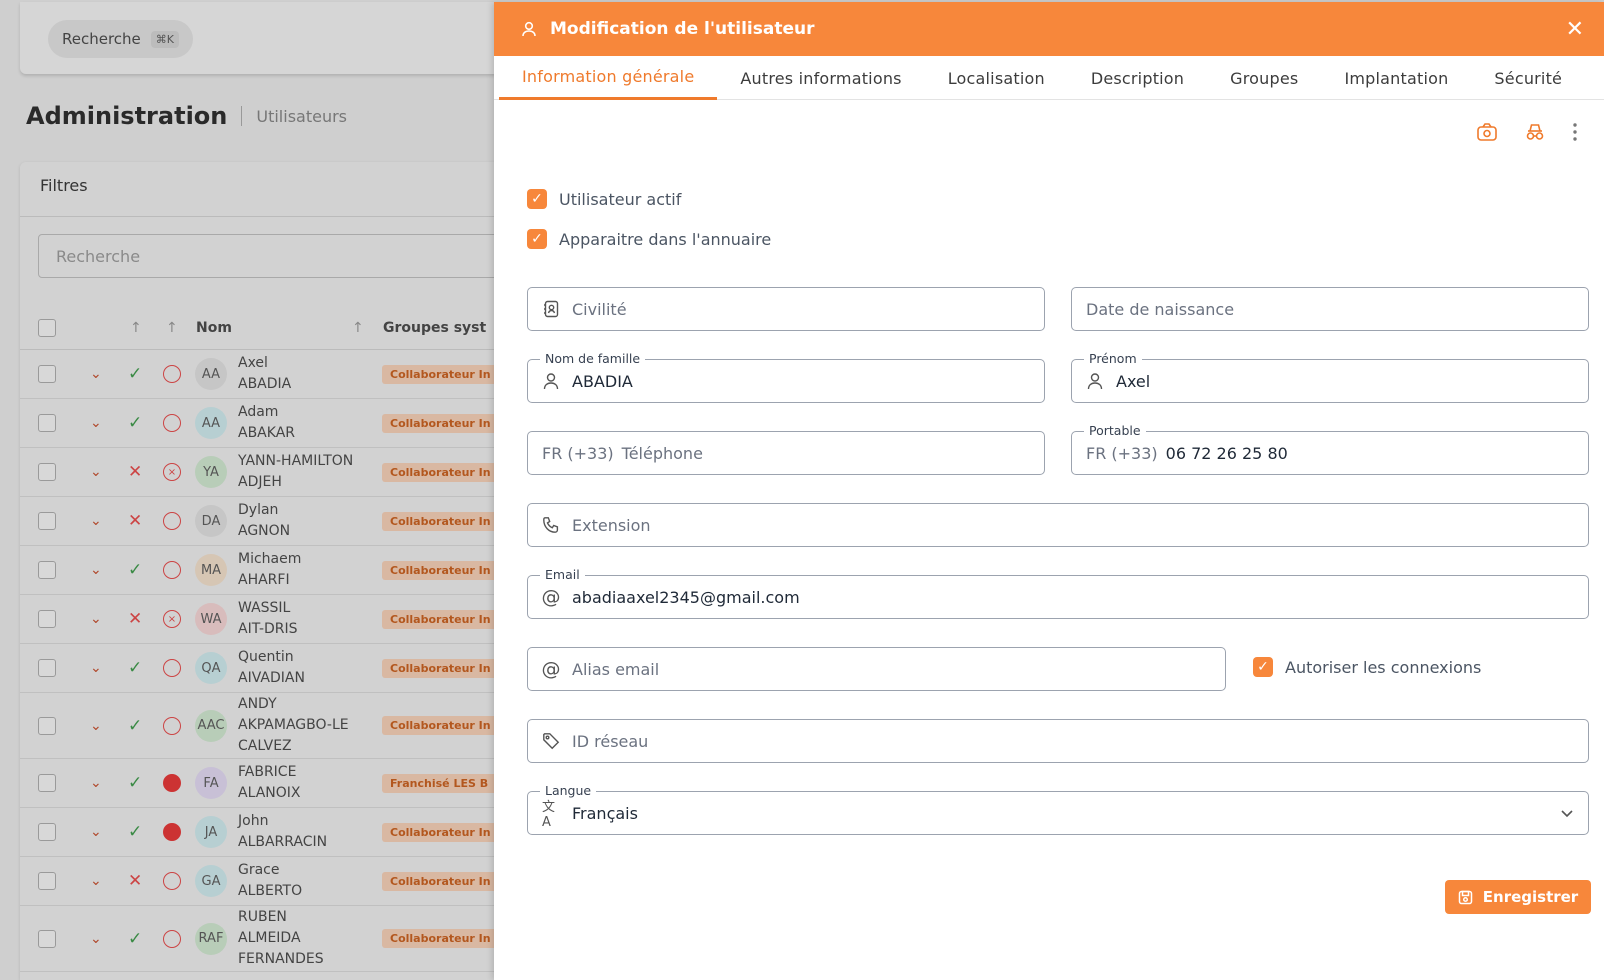 This screenshot has width=1604, height=980. Describe the element at coordinates (1528, 78) in the screenshot. I see `tab-6: Sécurité` at that location.